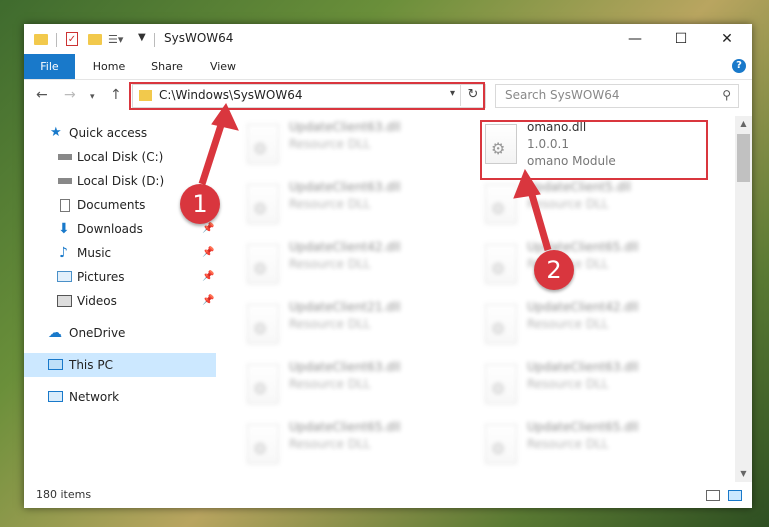 Image resolution: width=769 pixels, height=527 pixels. I want to click on annotation-arrows, so click(375, 177).